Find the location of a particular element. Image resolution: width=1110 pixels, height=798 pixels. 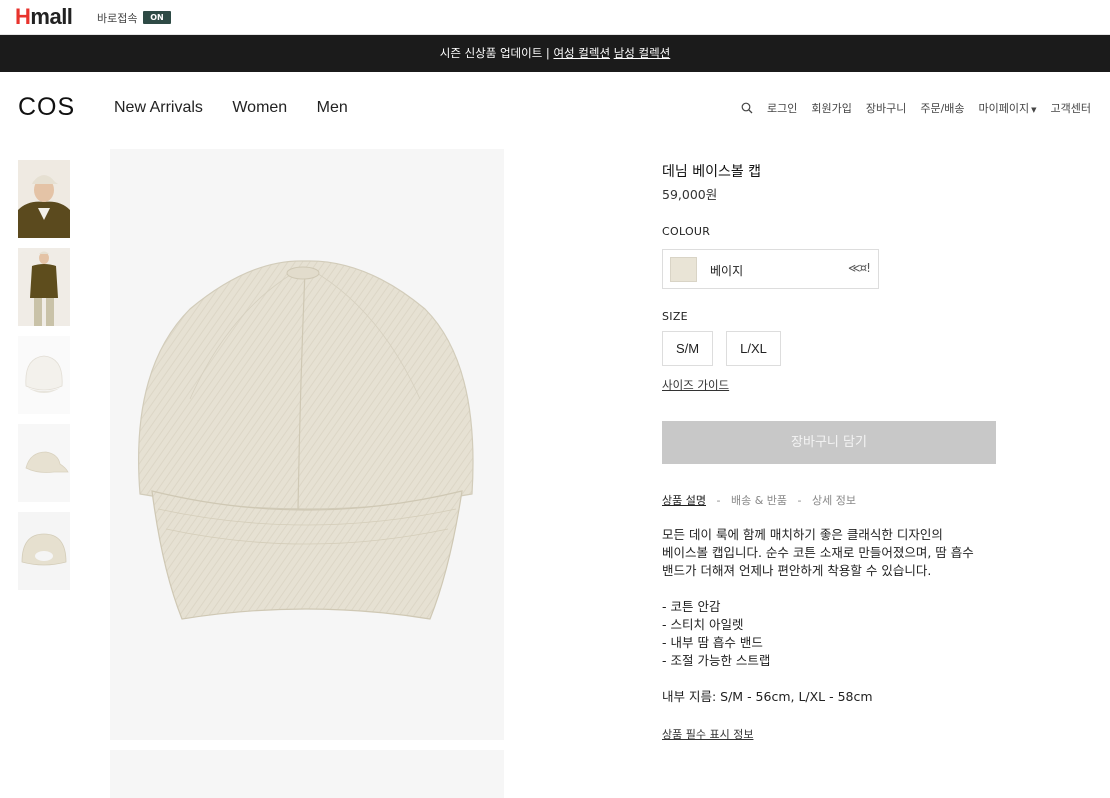

orders-link: 주문/배송 is located at coordinates (942, 108).